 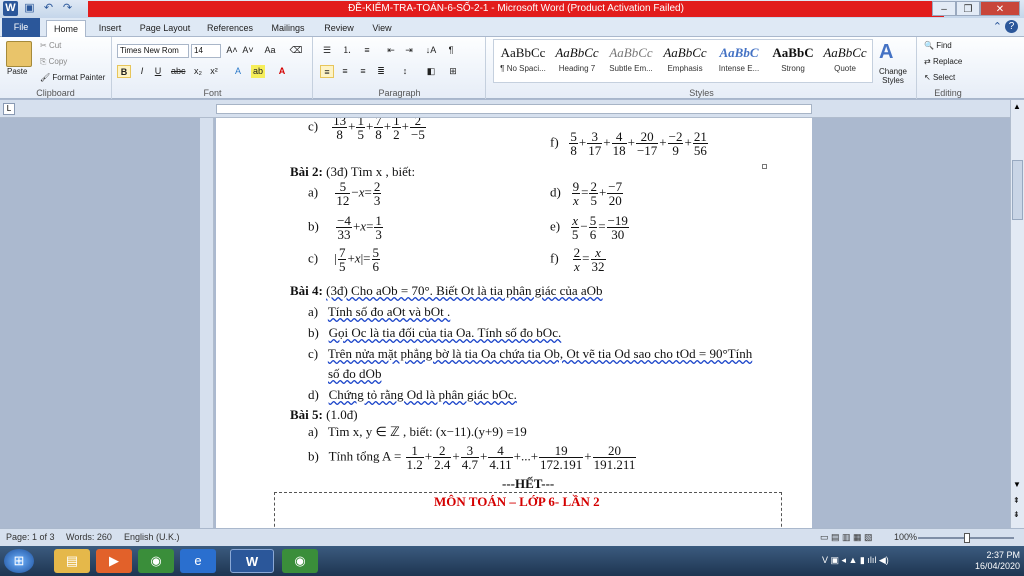 What do you see at coordinates (685, 62) in the screenshot?
I see `style-emphasis: AaBbCc Emphasis` at bounding box center [685, 62].